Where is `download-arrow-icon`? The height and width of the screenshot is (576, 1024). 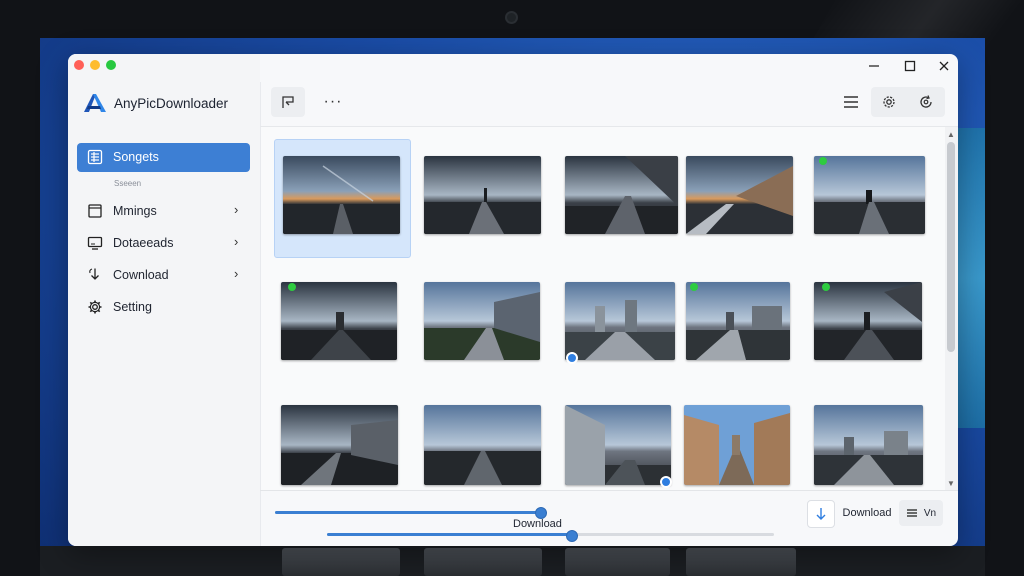 download-arrow-icon is located at coordinates (94, 274).